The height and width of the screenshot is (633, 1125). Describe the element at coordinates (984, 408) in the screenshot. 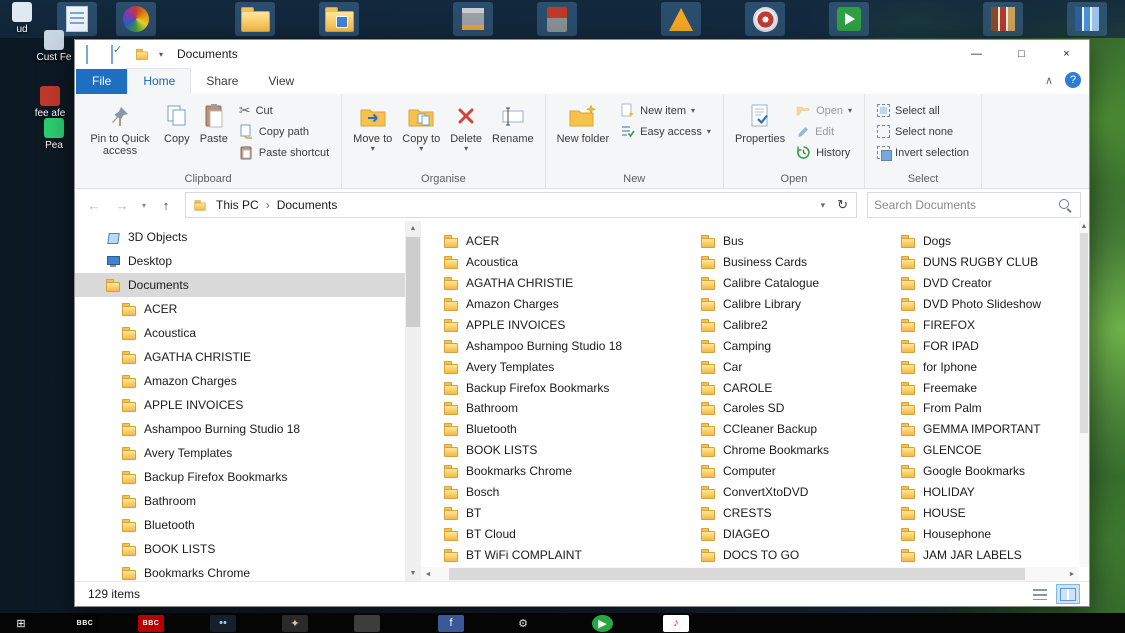

I see `folder-item: From Palm` at that location.